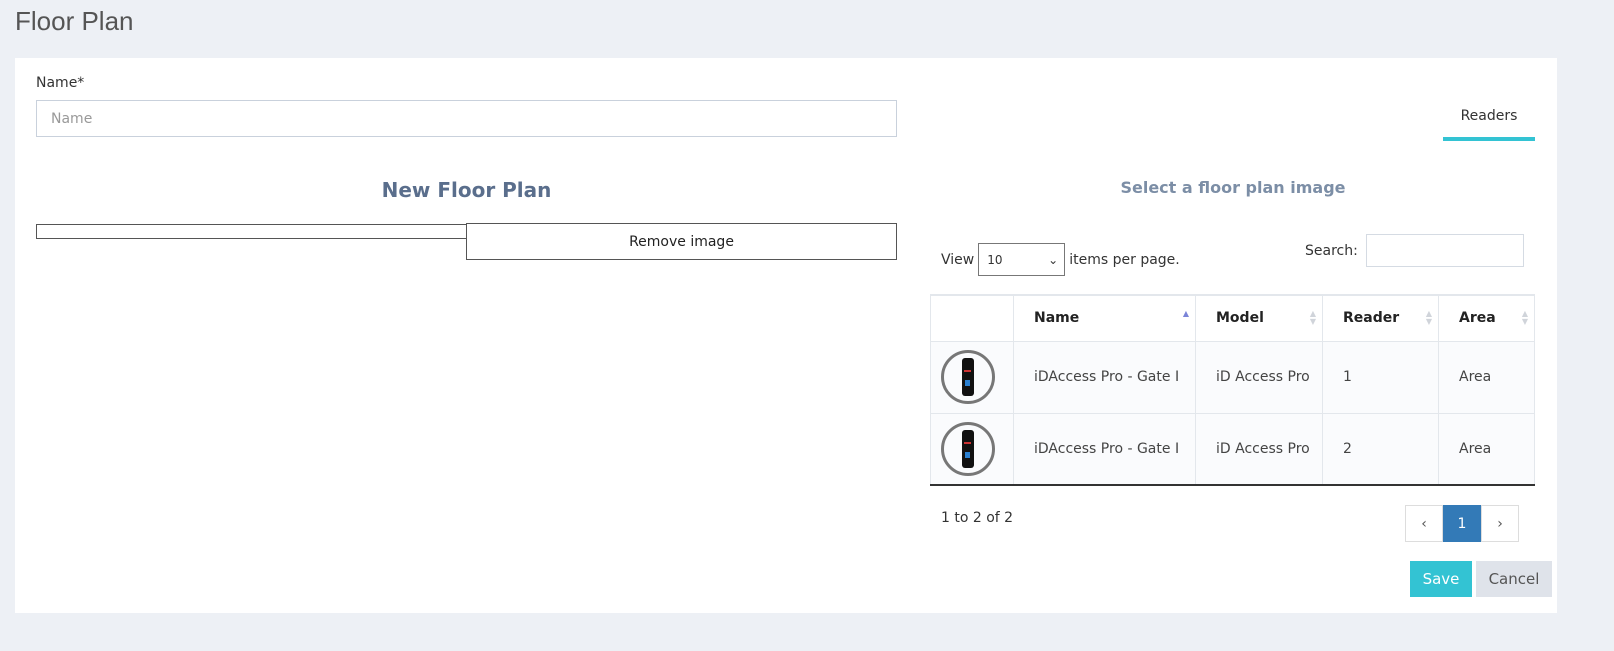 Image resolution: width=1614 pixels, height=651 pixels. I want to click on new-floor-plan-heading: New Floor Plan, so click(466, 190).